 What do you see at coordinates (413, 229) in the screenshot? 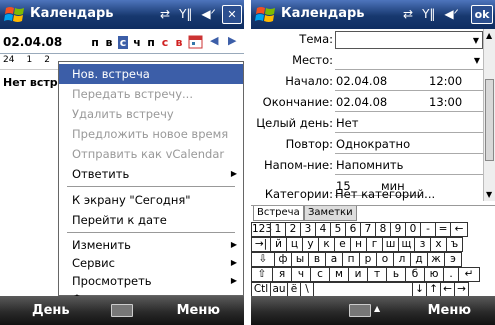
I see `keyboard-key: 0` at bounding box center [413, 229].